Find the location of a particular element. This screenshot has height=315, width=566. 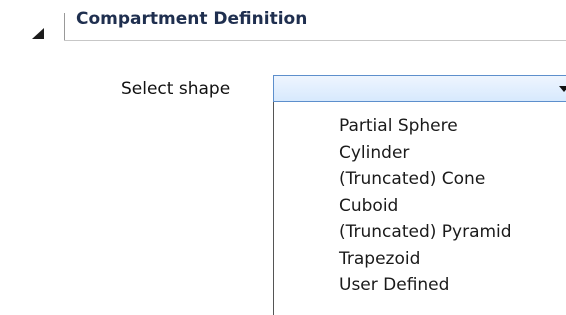

shape-option-truncated-cone: (Truncated) Cone is located at coordinates (440, 179).